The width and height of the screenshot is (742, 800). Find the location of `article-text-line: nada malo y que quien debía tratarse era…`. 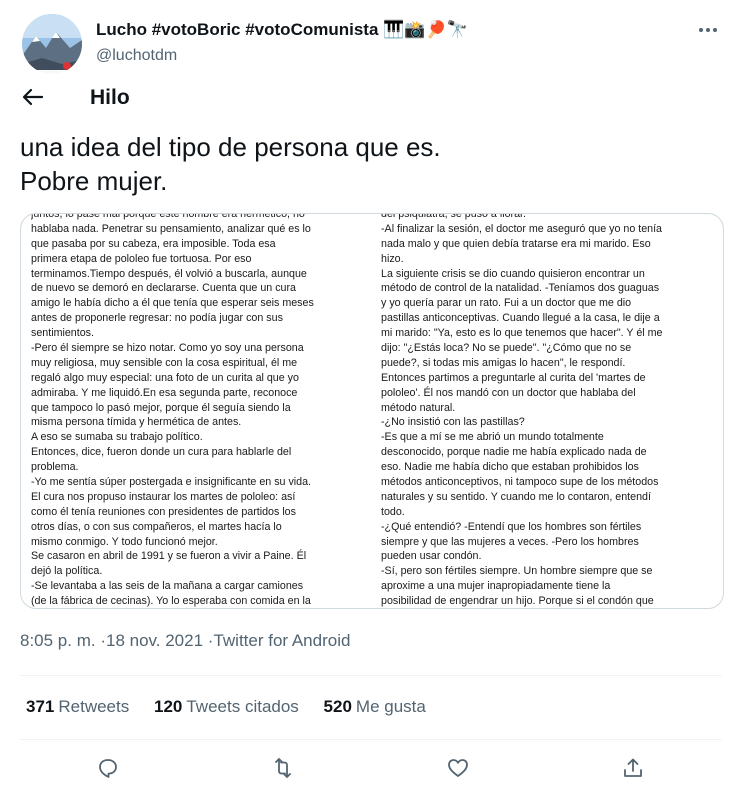

article-text-line: nada malo y que quien debía tratarse era… is located at coordinates (516, 243).